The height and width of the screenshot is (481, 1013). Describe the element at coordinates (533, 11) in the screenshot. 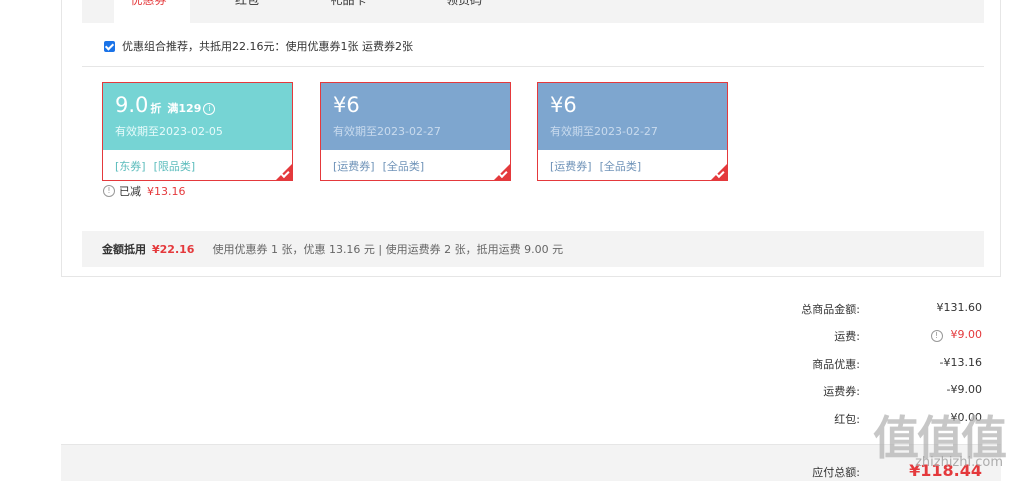

I see `discount-tabs: 优惠券• 红包 礼品卡• 领货码` at that location.